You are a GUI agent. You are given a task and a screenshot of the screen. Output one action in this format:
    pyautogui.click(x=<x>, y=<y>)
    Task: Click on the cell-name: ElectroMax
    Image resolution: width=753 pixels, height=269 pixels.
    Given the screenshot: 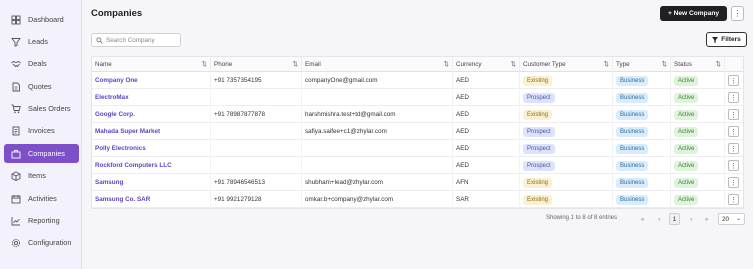 What is the action you would take?
    pyautogui.click(x=151, y=97)
    